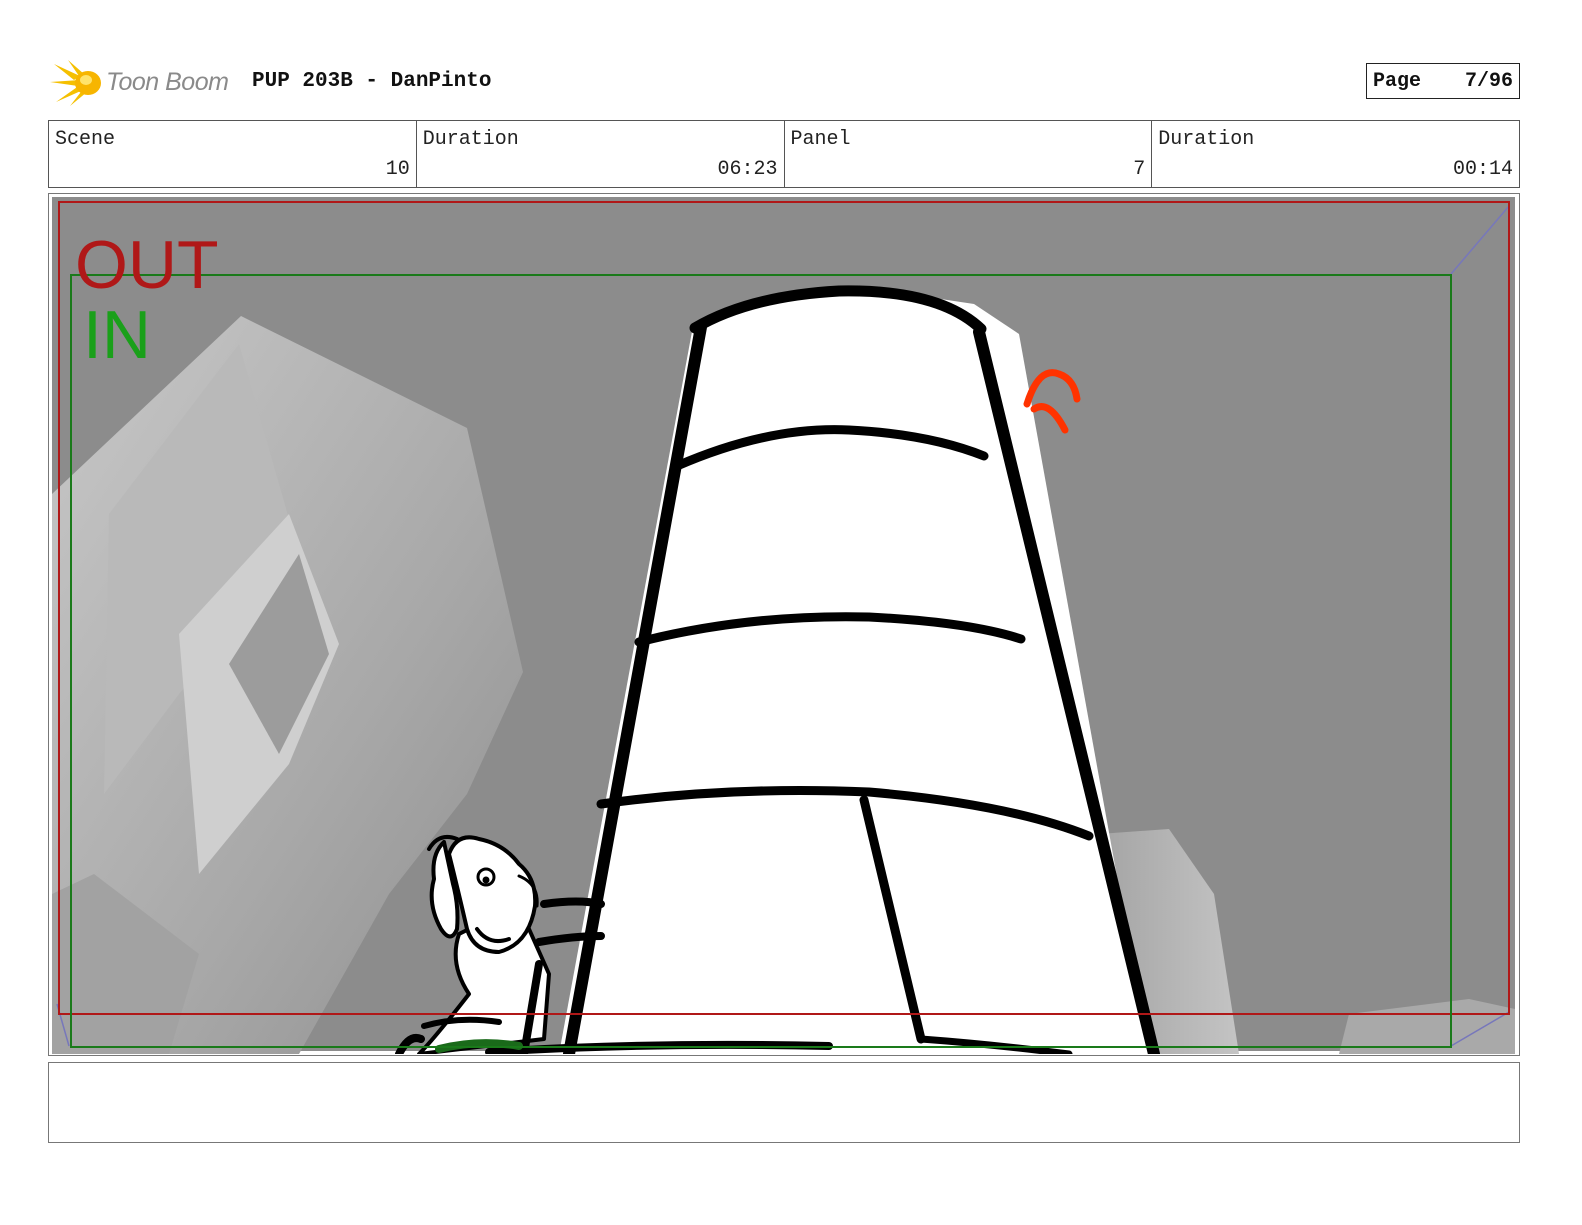 Image resolution: width=1582 pixels, height=1225 pixels. Describe the element at coordinates (784, 83) in the screenshot. I see `page-header: Toon Boom PUP 203B - DanPinto Page 7/96` at that location.